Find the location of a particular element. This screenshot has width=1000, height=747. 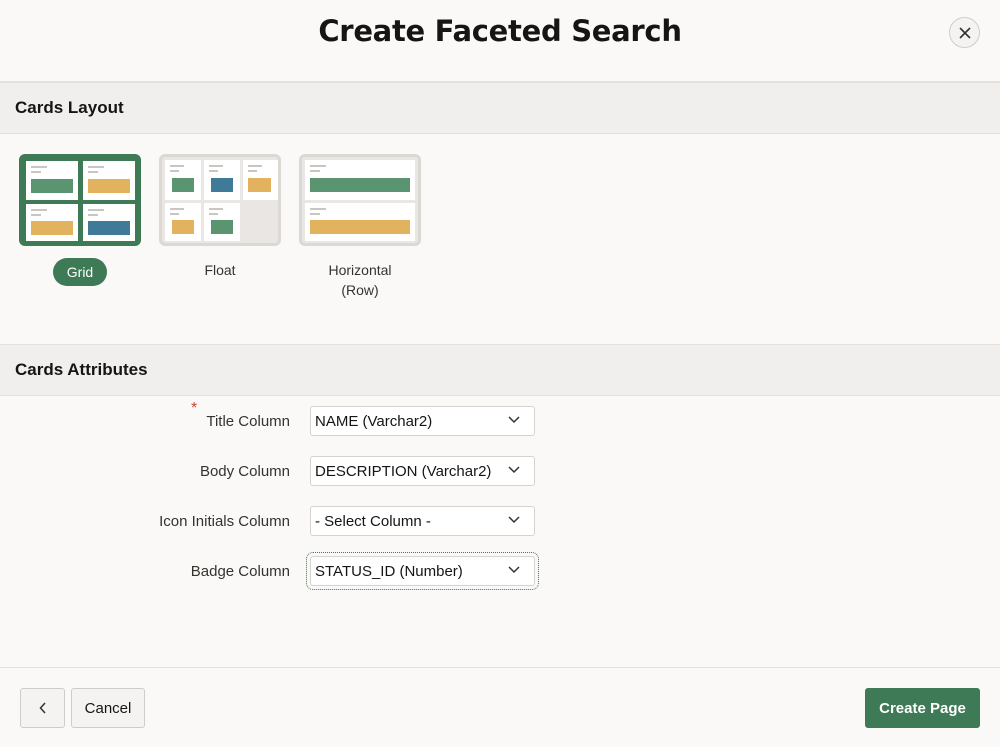

close-icon is located at coordinates (964, 32).